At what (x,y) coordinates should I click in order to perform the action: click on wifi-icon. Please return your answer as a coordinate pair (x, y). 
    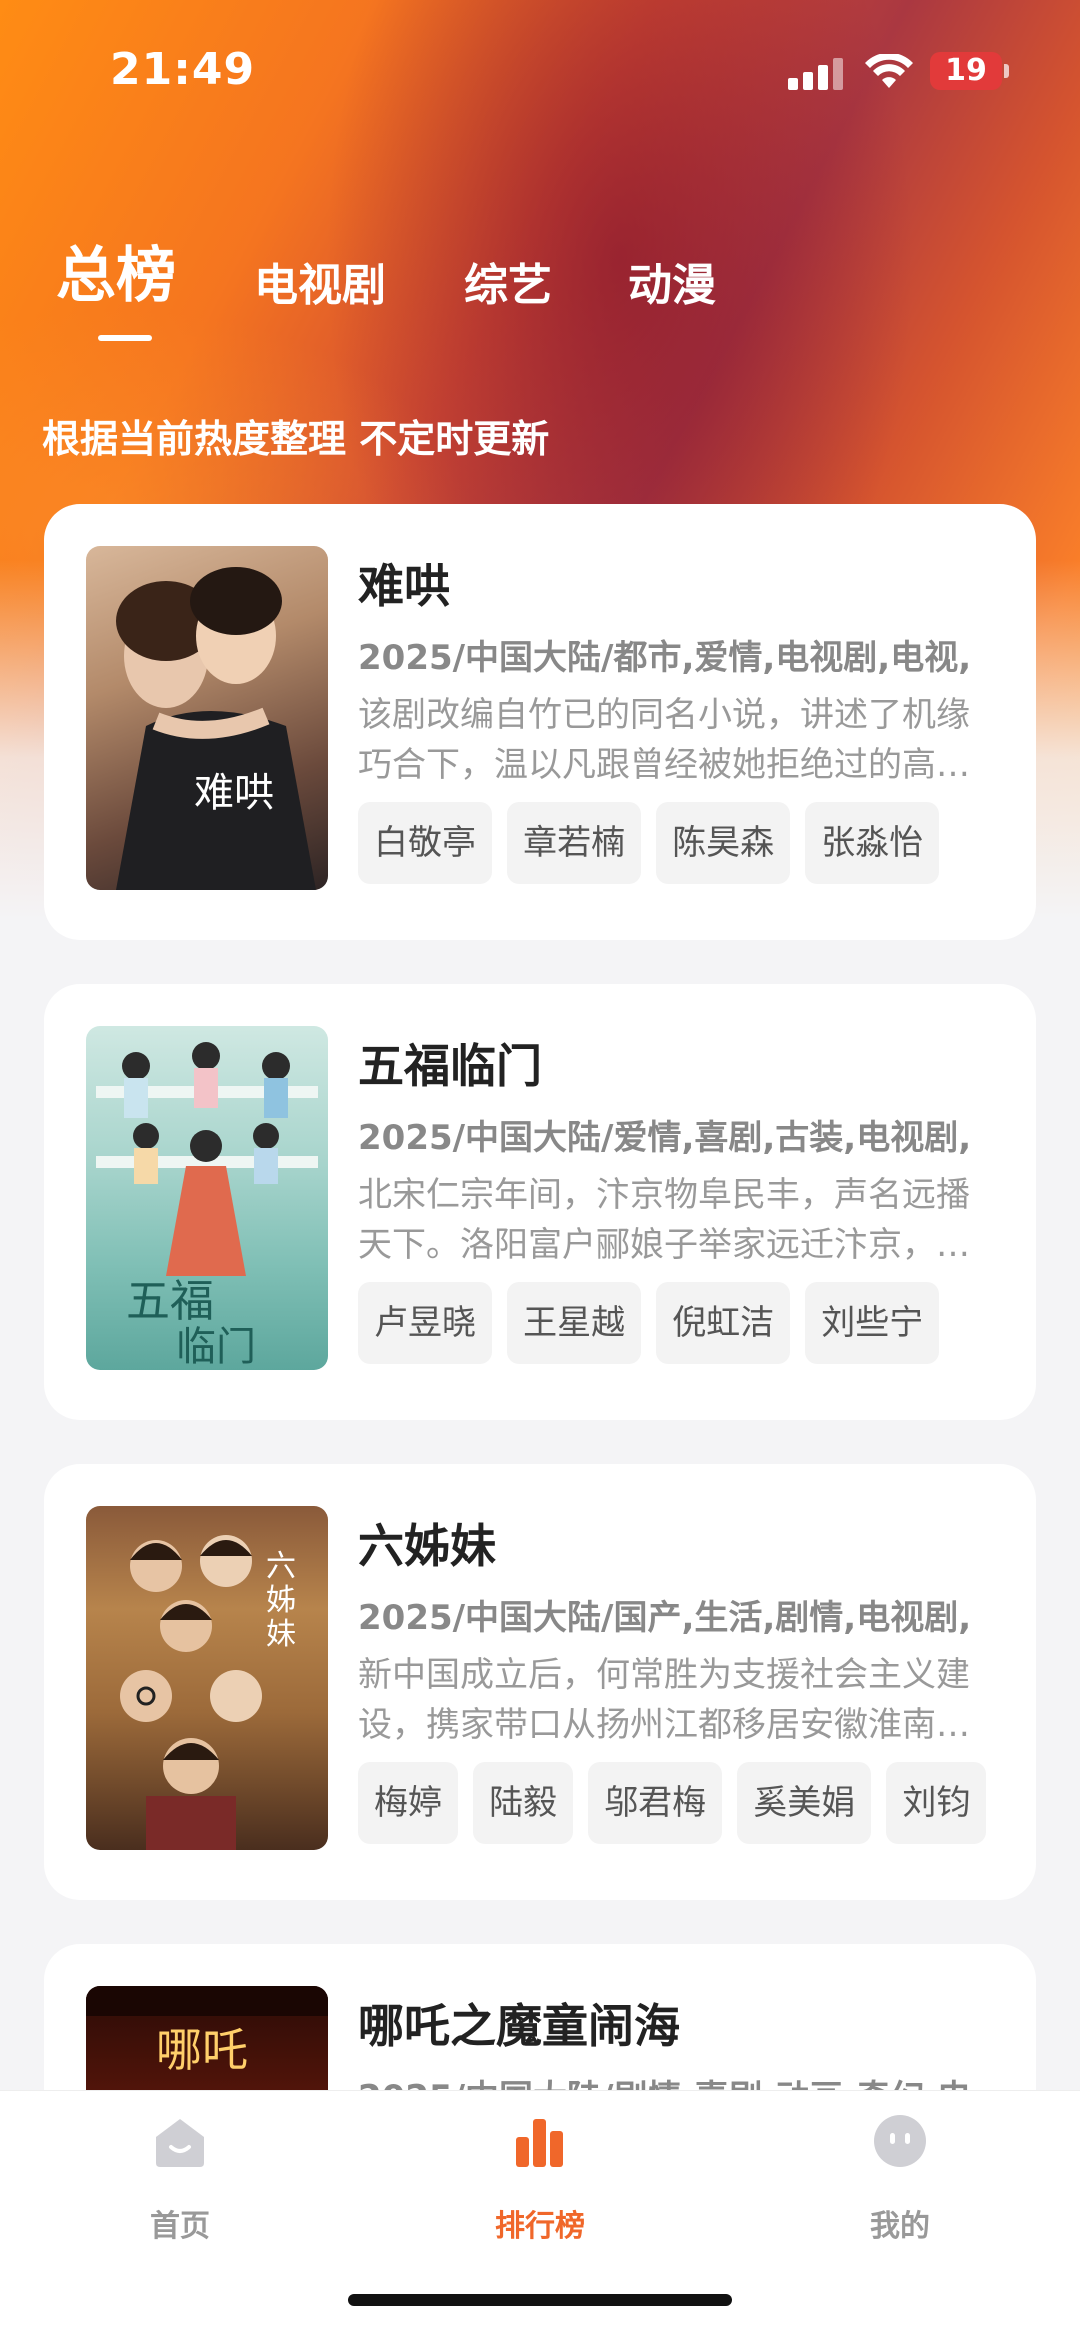
    Looking at the image, I should click on (889, 71).